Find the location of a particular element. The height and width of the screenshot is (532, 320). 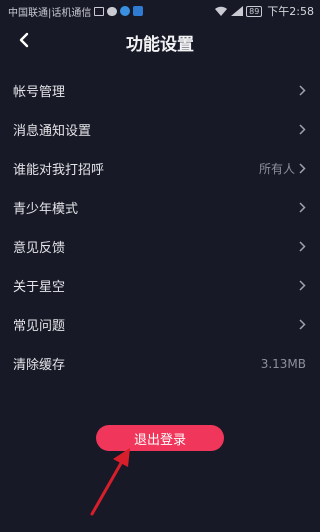

cache-size-value: 3.13MB is located at coordinates (283, 363).